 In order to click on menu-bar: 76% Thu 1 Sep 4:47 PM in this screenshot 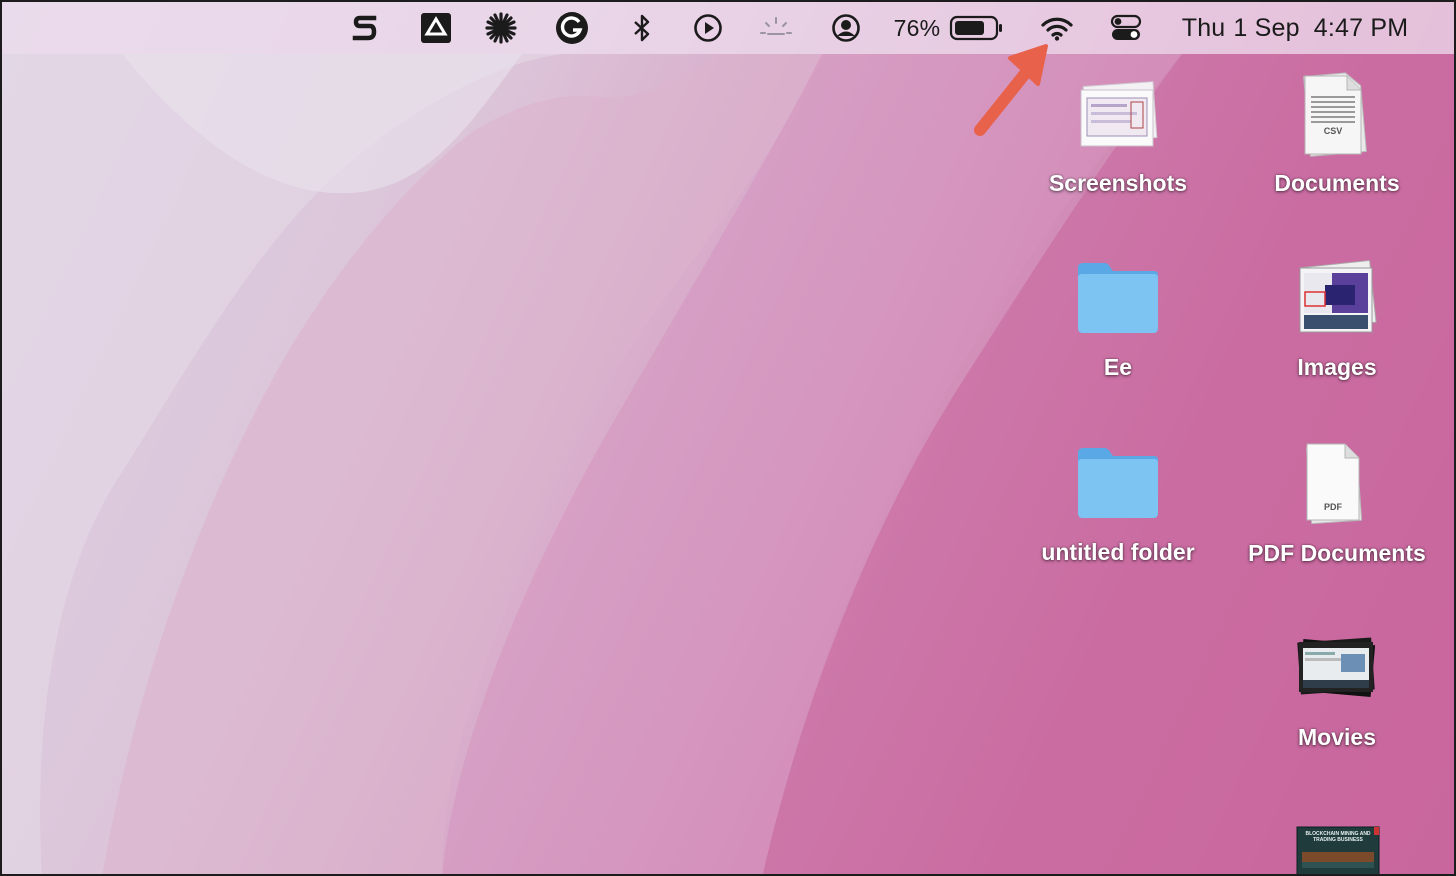, I will do `click(728, 28)`.